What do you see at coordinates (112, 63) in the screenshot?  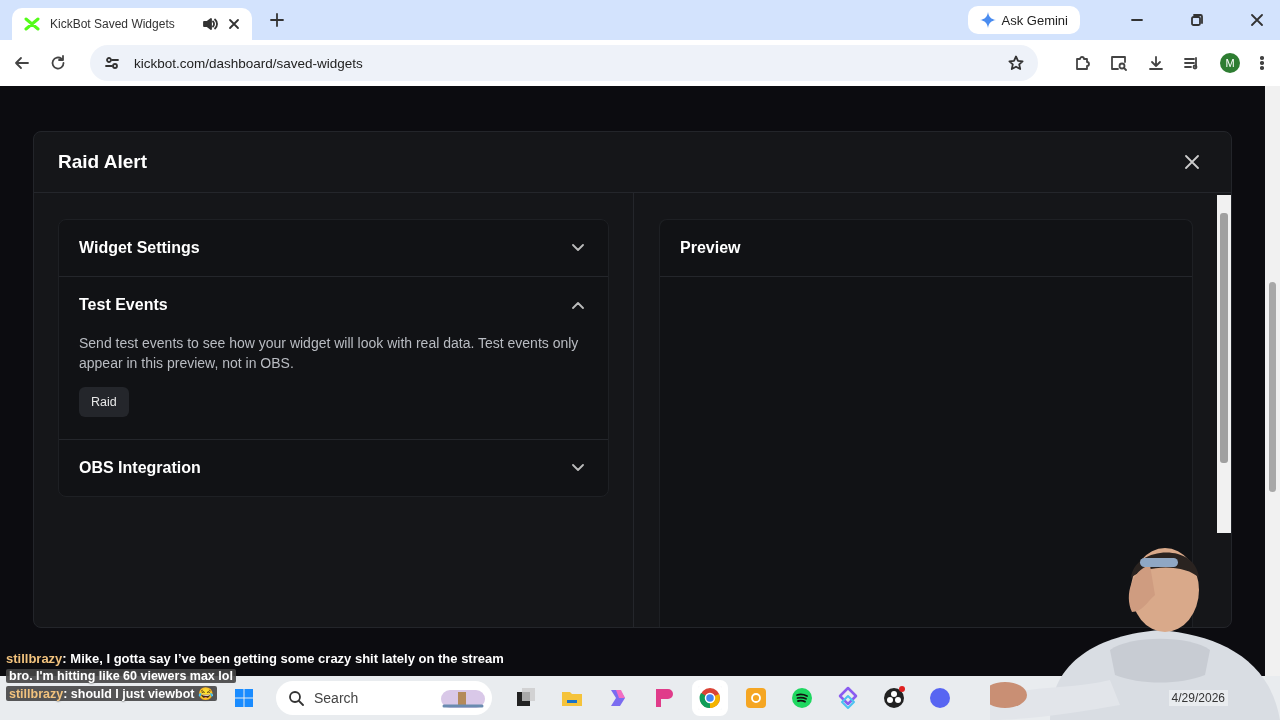 I see `site-settings-icon` at bounding box center [112, 63].